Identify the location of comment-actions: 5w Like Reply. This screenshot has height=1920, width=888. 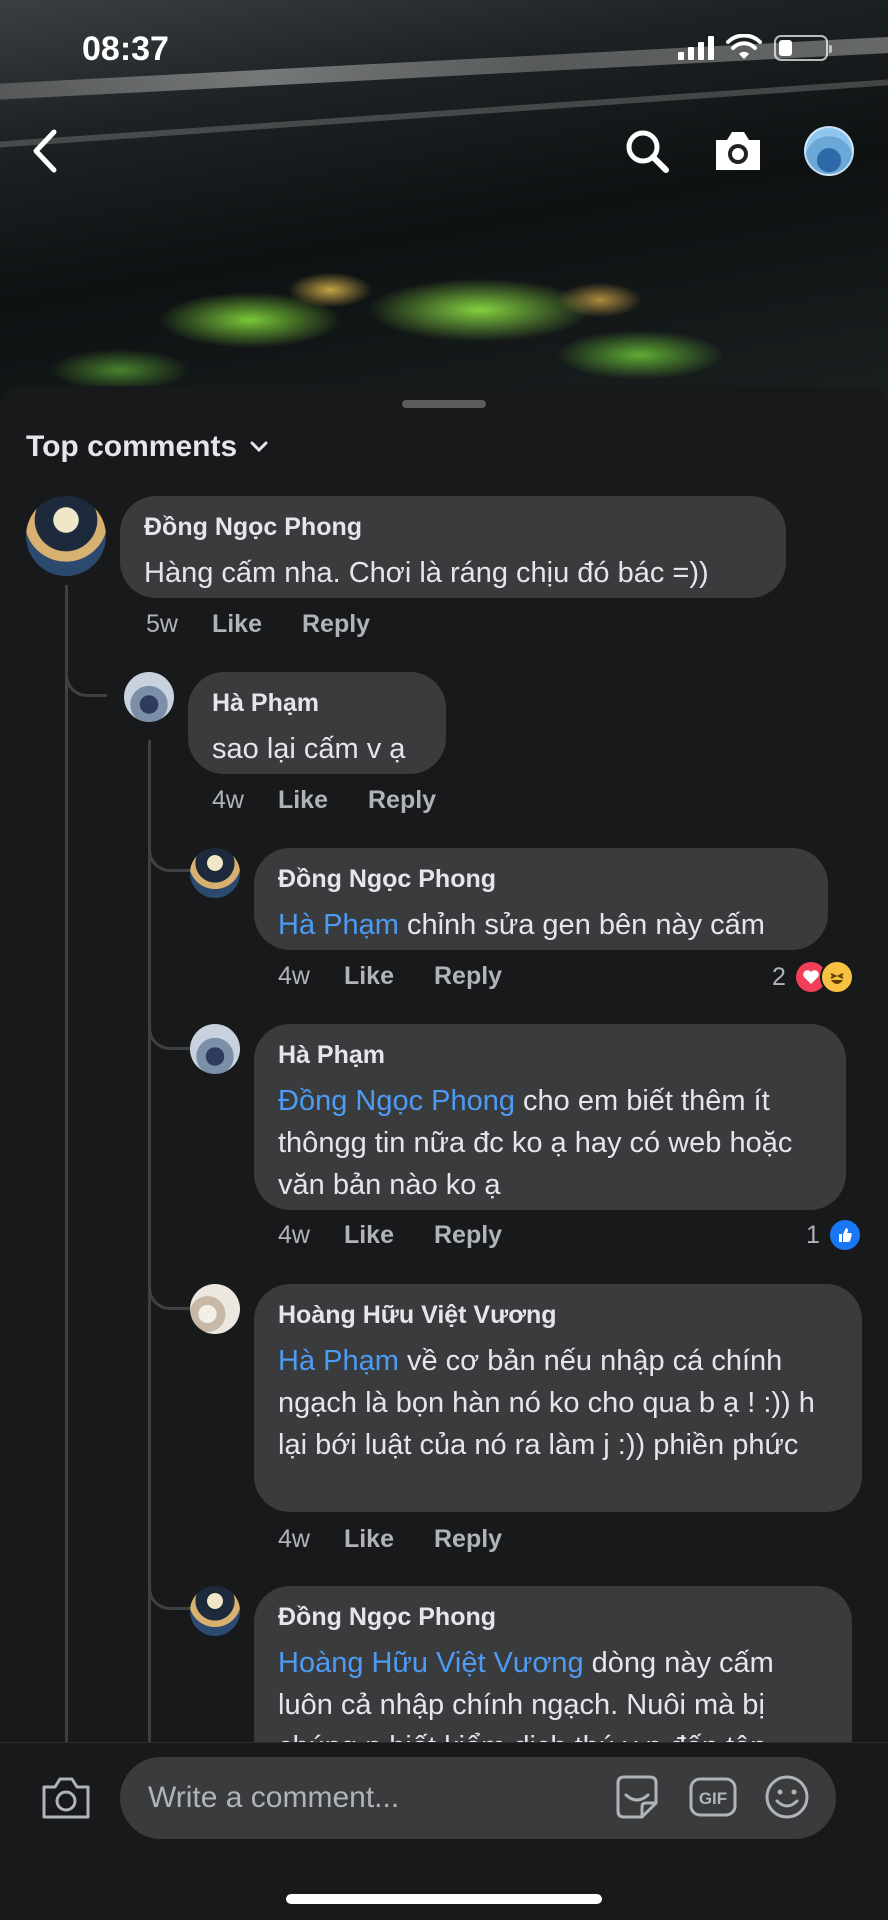
(278, 624).